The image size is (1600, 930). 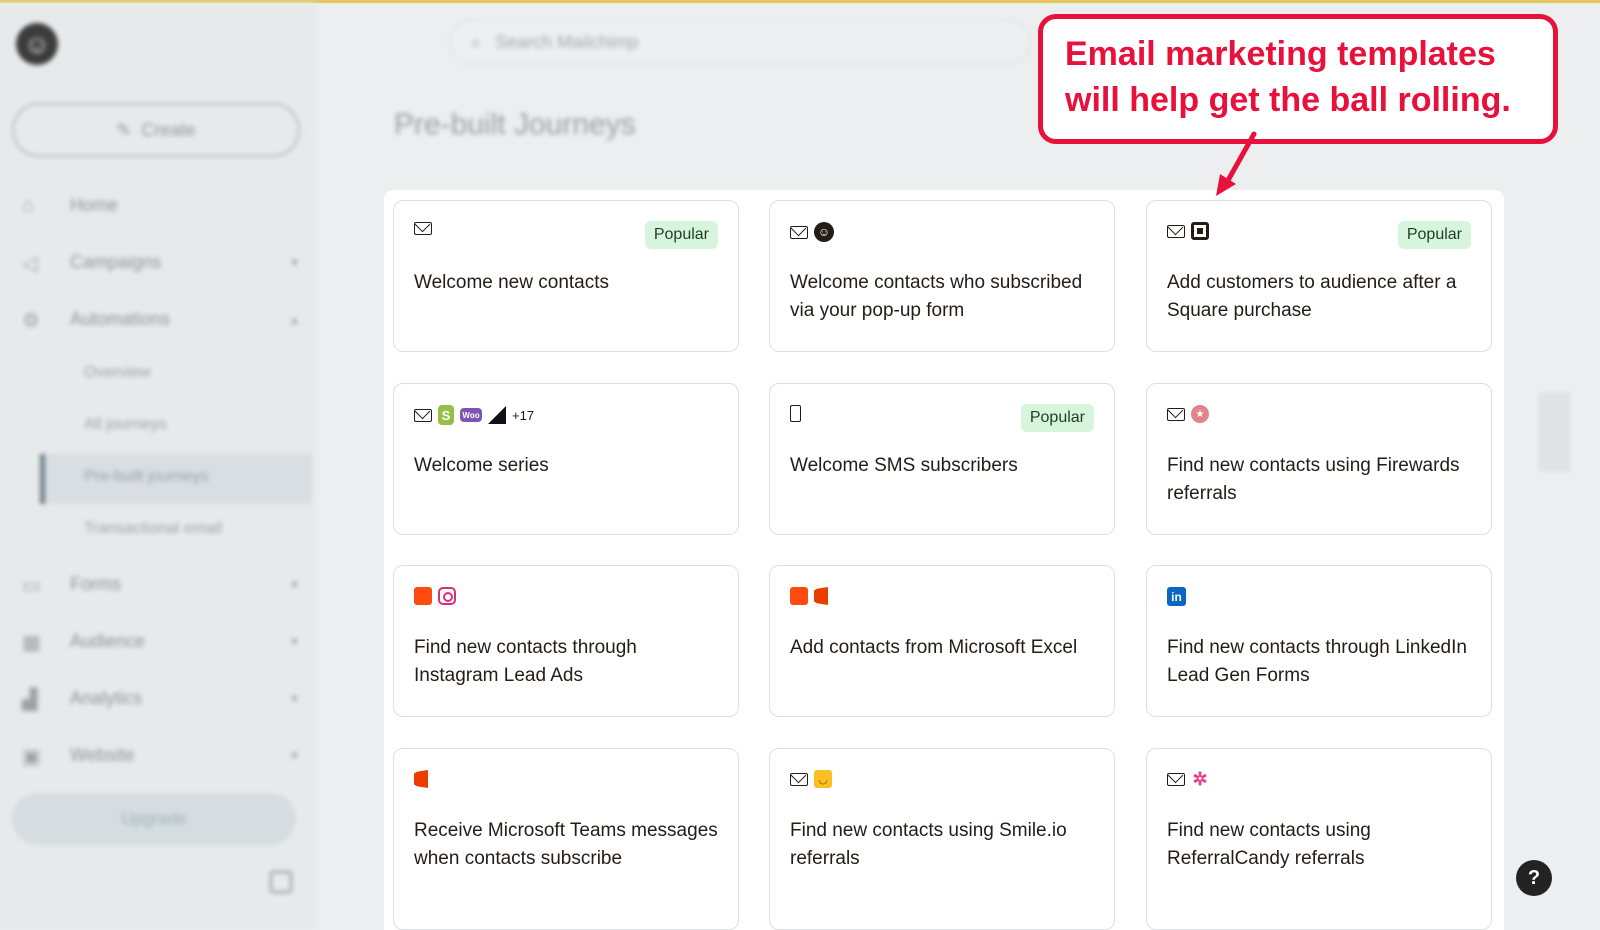 What do you see at coordinates (117, 373) in the screenshot?
I see `sub-overview: Overview` at bounding box center [117, 373].